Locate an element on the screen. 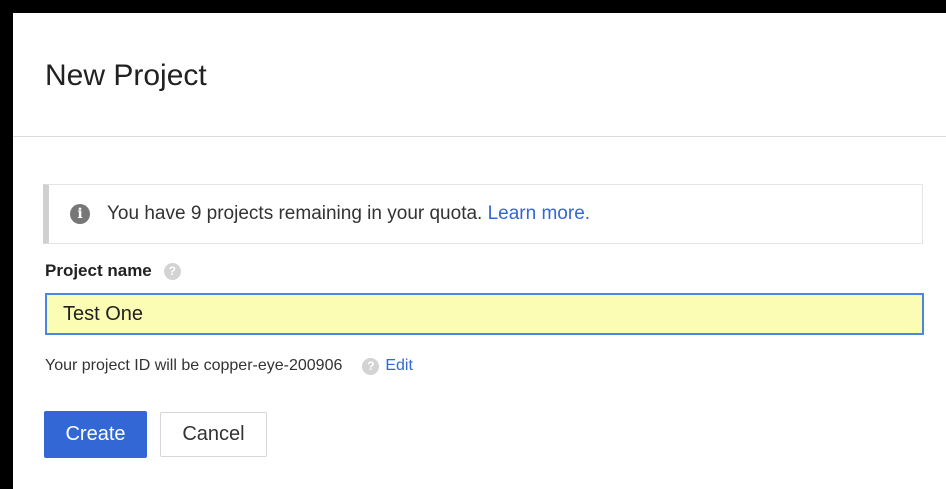 This screenshot has height=489, width=946. edit-project-id-link: Edit is located at coordinates (399, 366).